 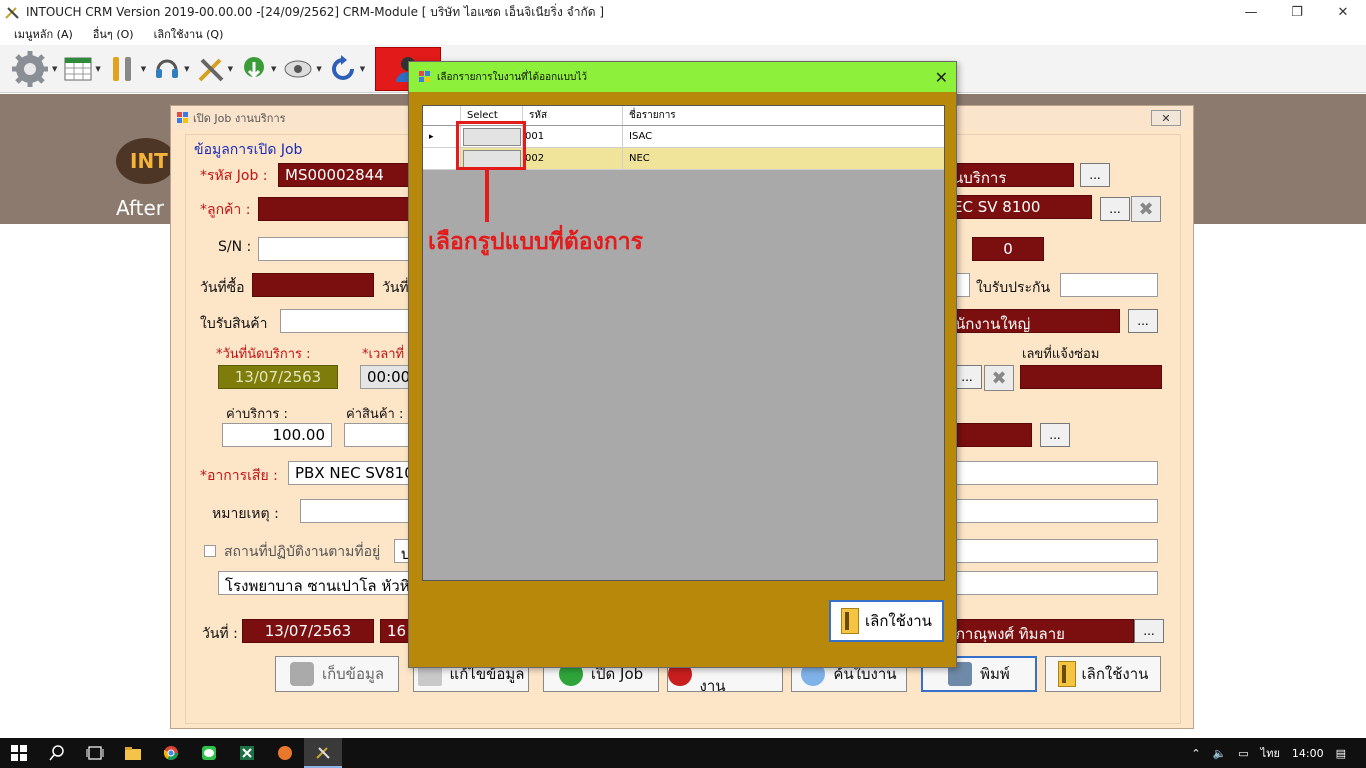 I want to click on note-input, so click(x=357, y=511).